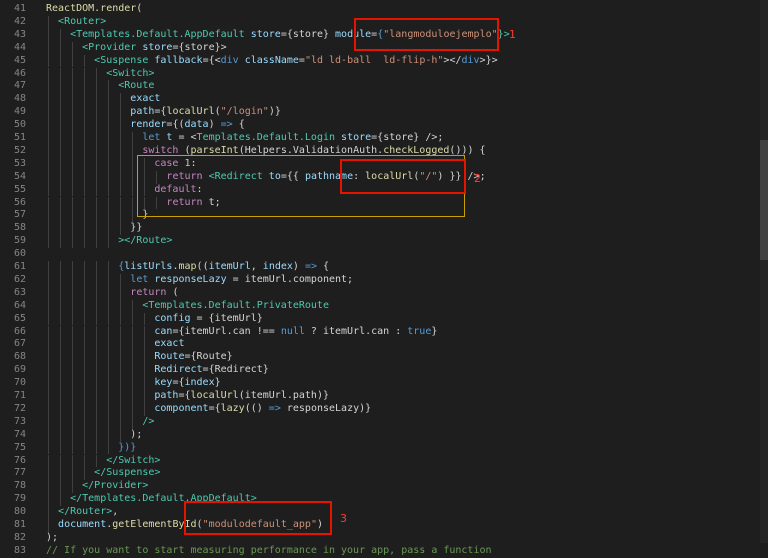 Image resolution: width=768 pixels, height=558 pixels. I want to click on code-token: =>, so click(226, 125).